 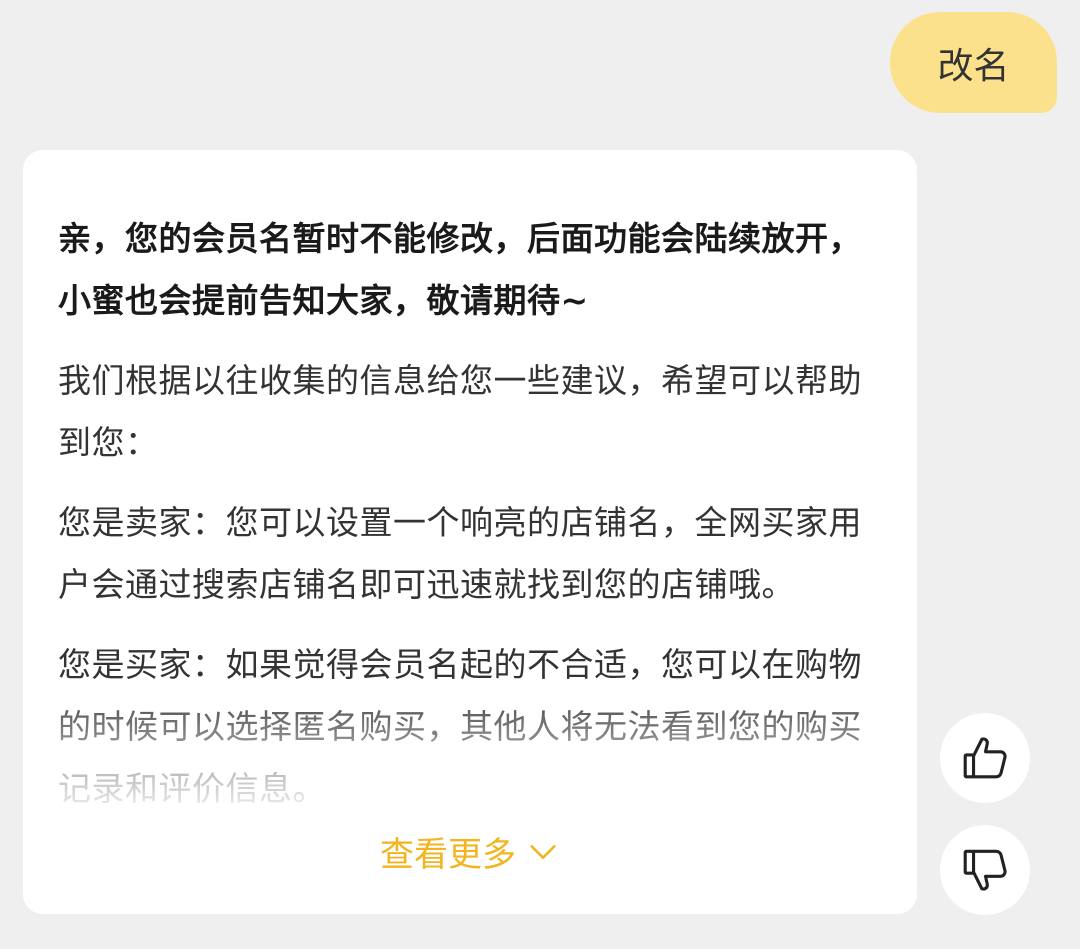 I want to click on view-more-label: 查看更多, so click(x=448, y=855).